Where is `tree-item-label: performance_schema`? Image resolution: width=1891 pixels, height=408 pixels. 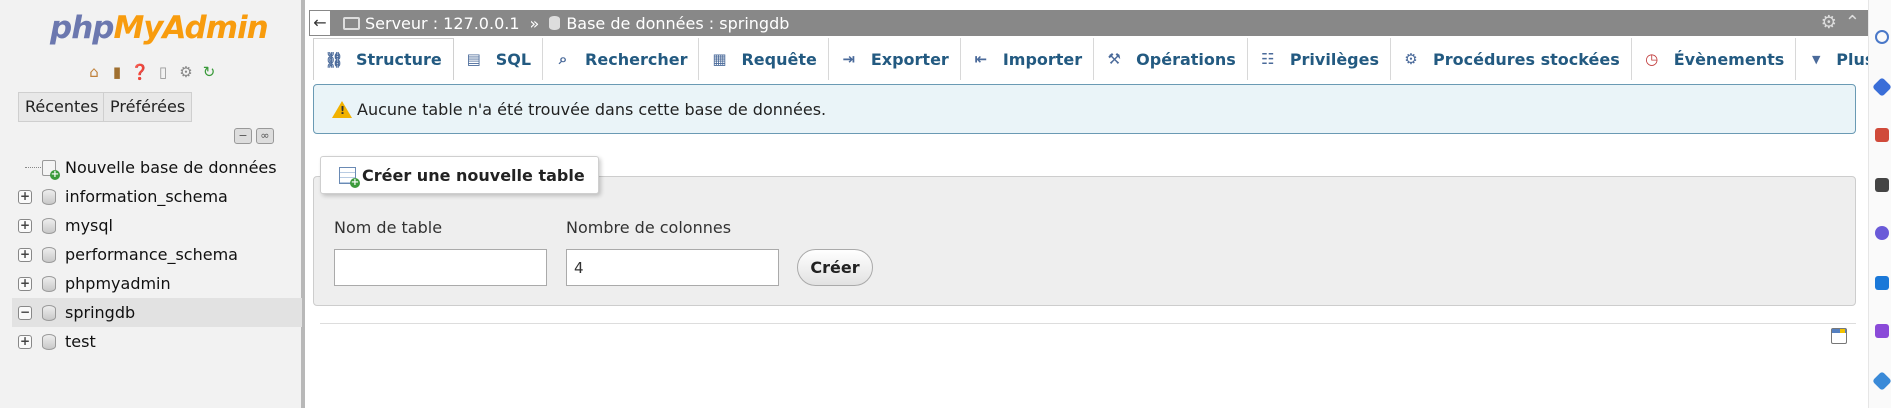 tree-item-label: performance_schema is located at coordinates (151, 254).